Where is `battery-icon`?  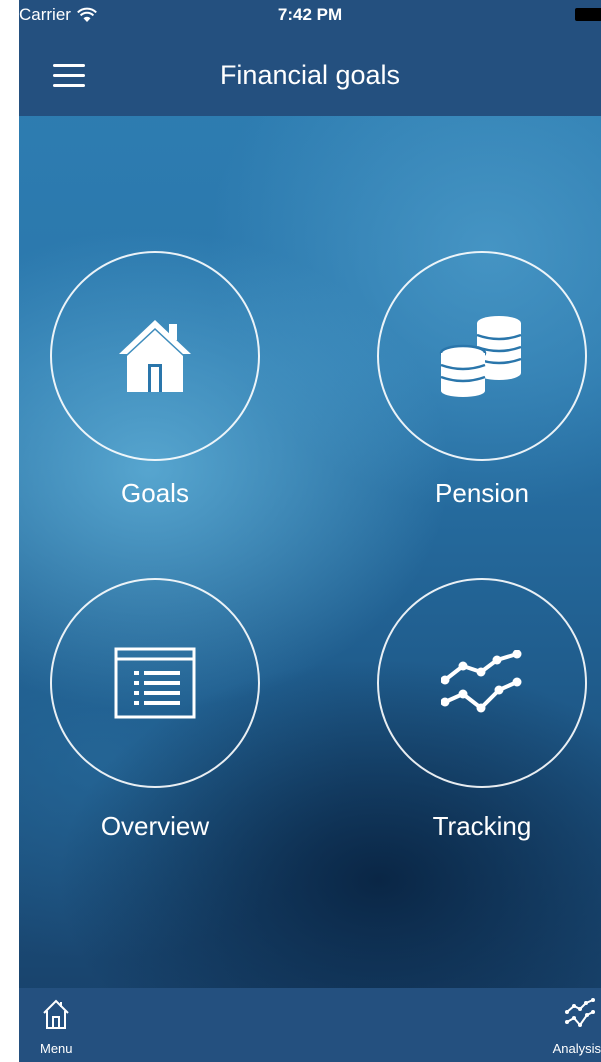
battery-icon is located at coordinates (588, 14).